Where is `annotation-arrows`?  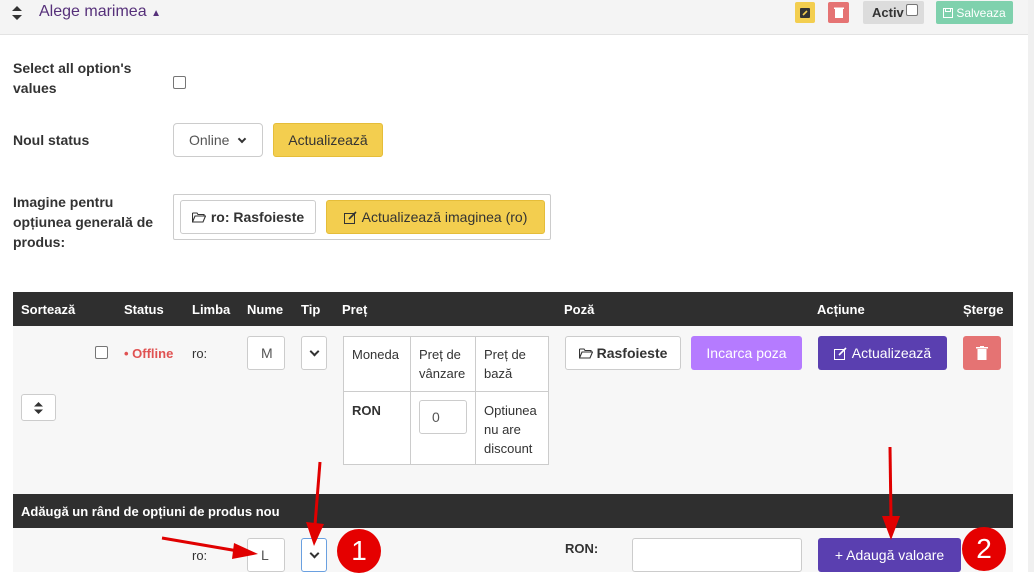
annotation-arrows is located at coordinates (530, 502).